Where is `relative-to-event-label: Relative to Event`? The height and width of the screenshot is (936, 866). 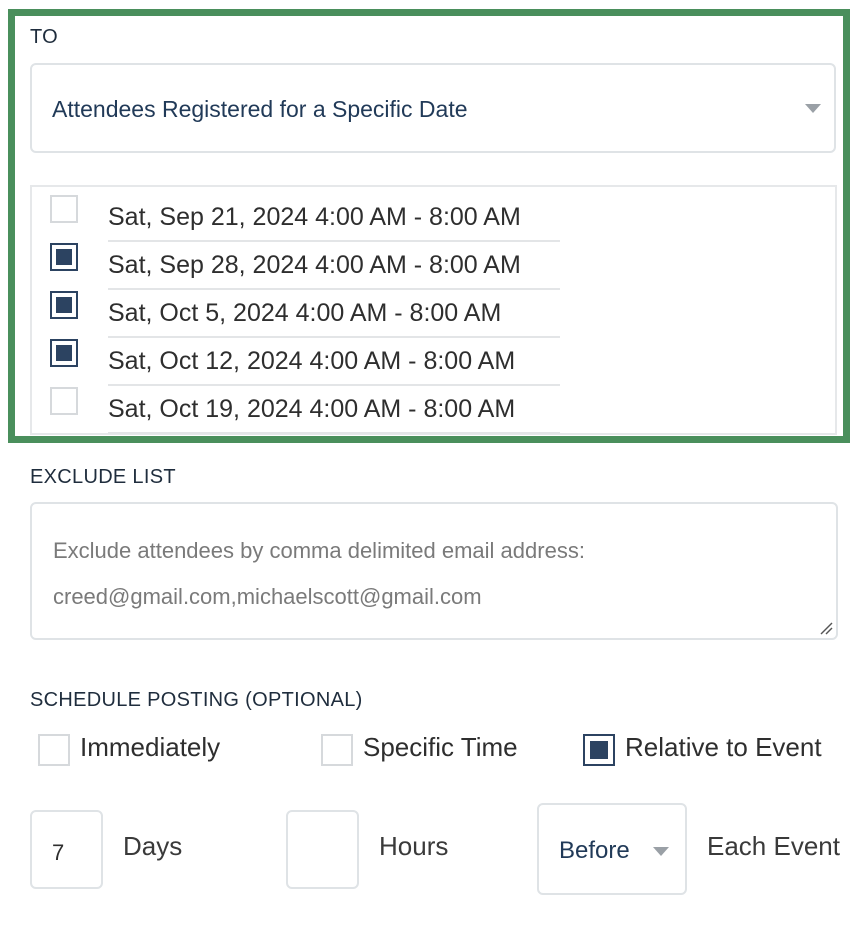
relative-to-event-label: Relative to Event is located at coordinates (723, 747).